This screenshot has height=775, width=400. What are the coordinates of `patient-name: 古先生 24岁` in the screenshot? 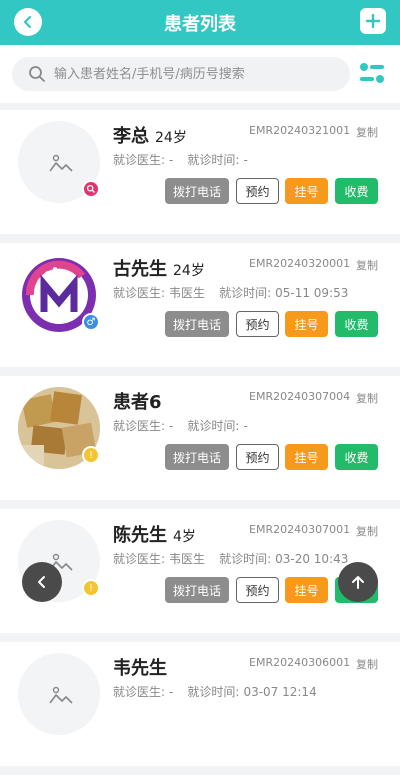 It's located at (159, 269).